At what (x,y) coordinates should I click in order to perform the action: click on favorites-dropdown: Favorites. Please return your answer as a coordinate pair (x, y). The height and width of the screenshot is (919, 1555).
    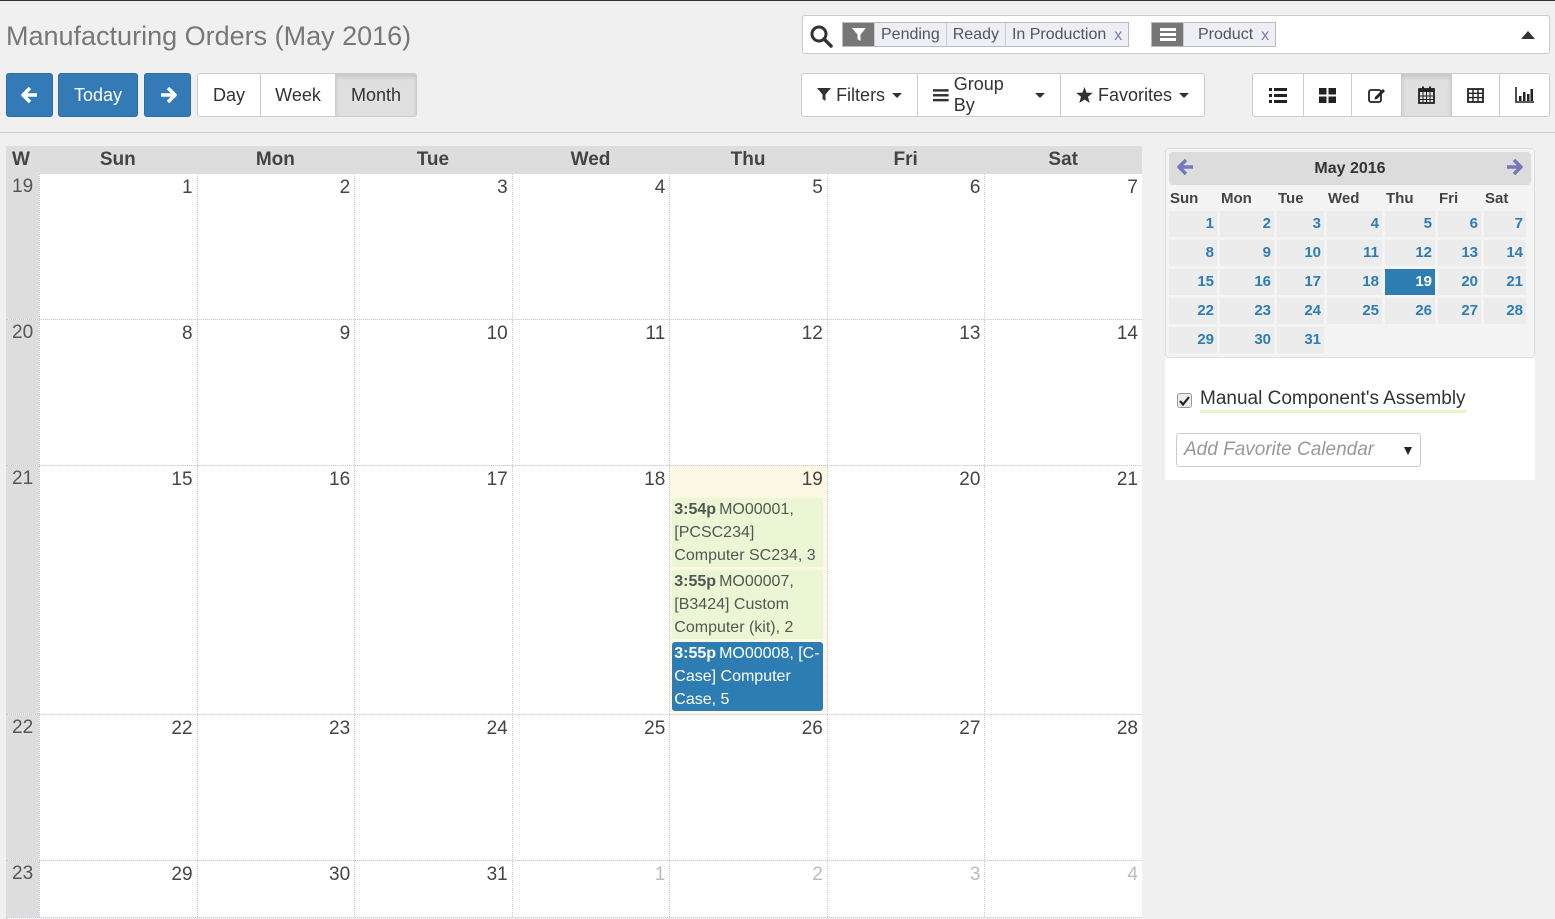
    Looking at the image, I should click on (1132, 95).